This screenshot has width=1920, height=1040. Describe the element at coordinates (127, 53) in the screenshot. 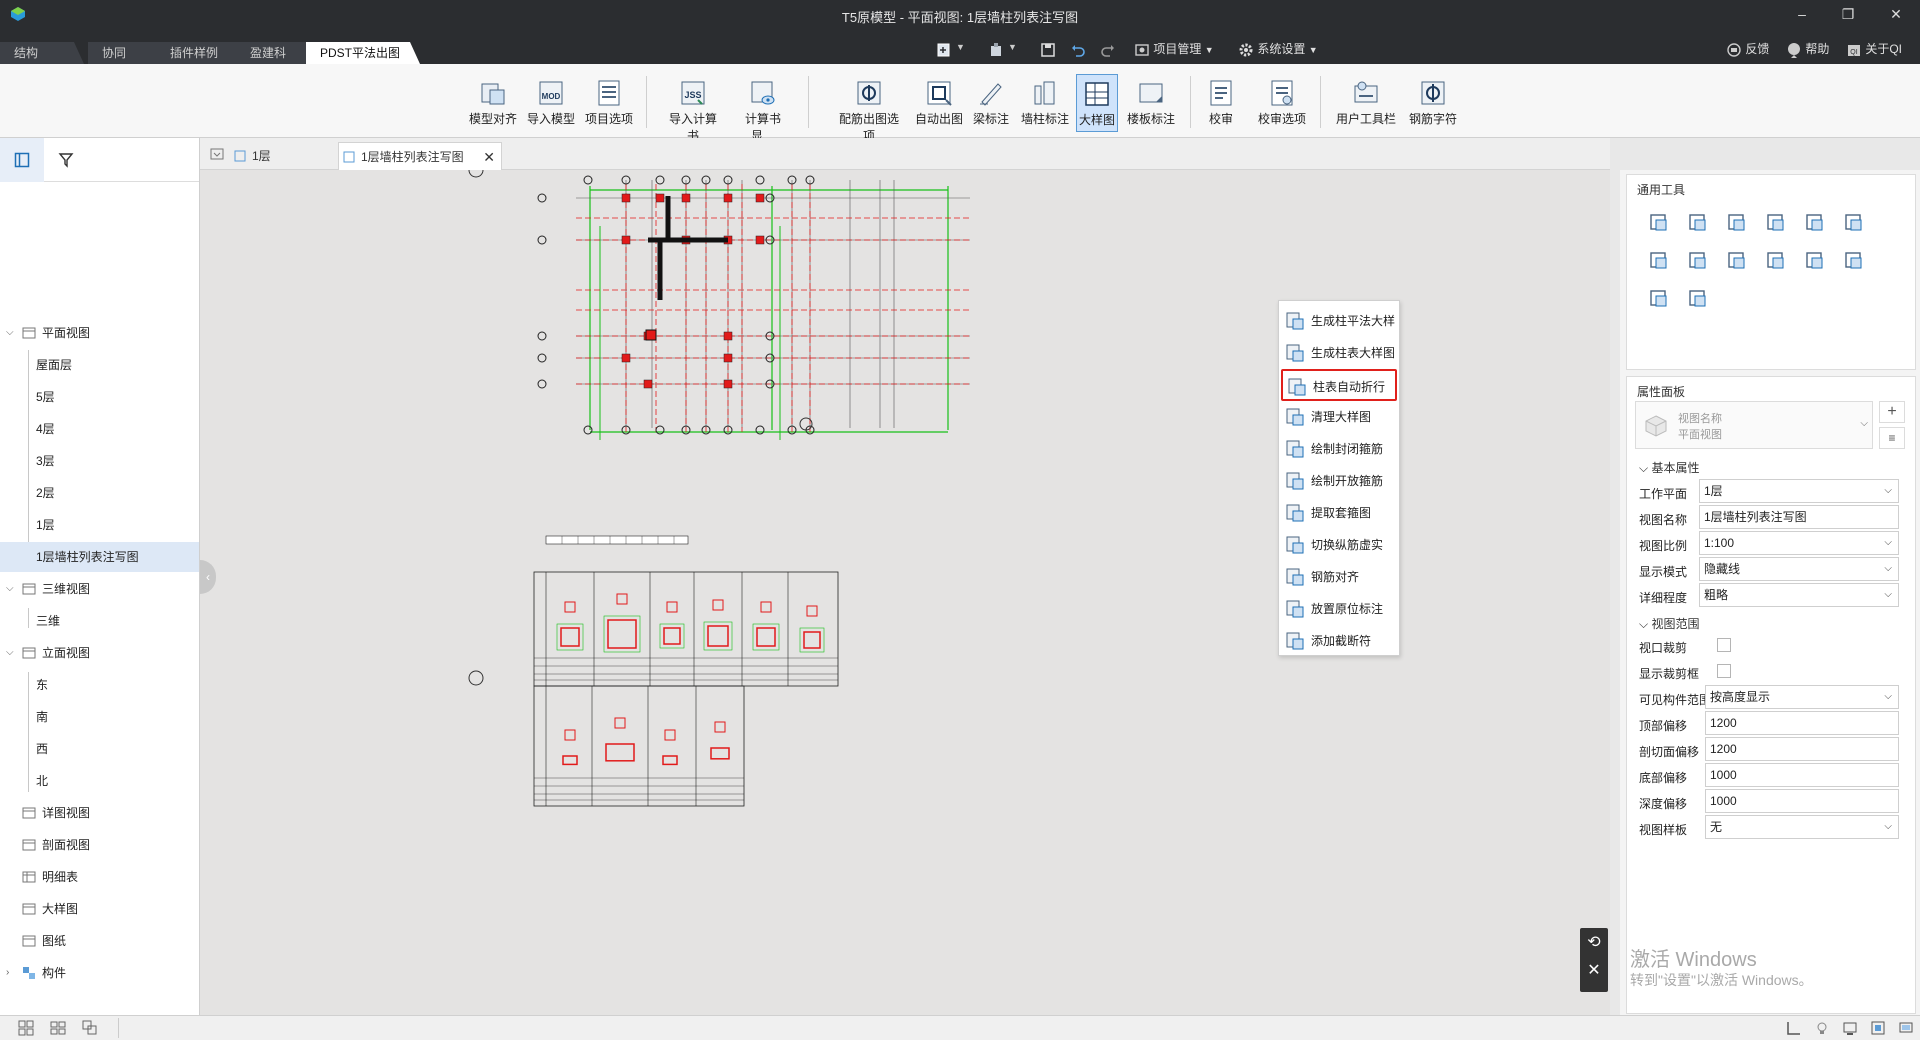

I see `tab-collab: 协同` at that location.